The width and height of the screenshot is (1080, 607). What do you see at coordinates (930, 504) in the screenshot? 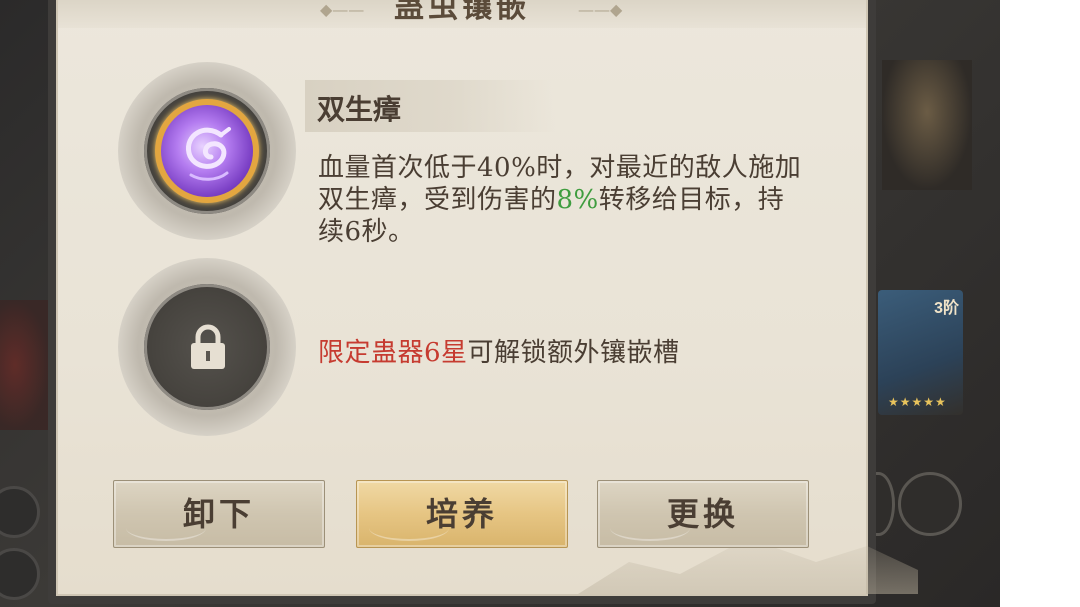
I see `background-circle-button` at bounding box center [930, 504].